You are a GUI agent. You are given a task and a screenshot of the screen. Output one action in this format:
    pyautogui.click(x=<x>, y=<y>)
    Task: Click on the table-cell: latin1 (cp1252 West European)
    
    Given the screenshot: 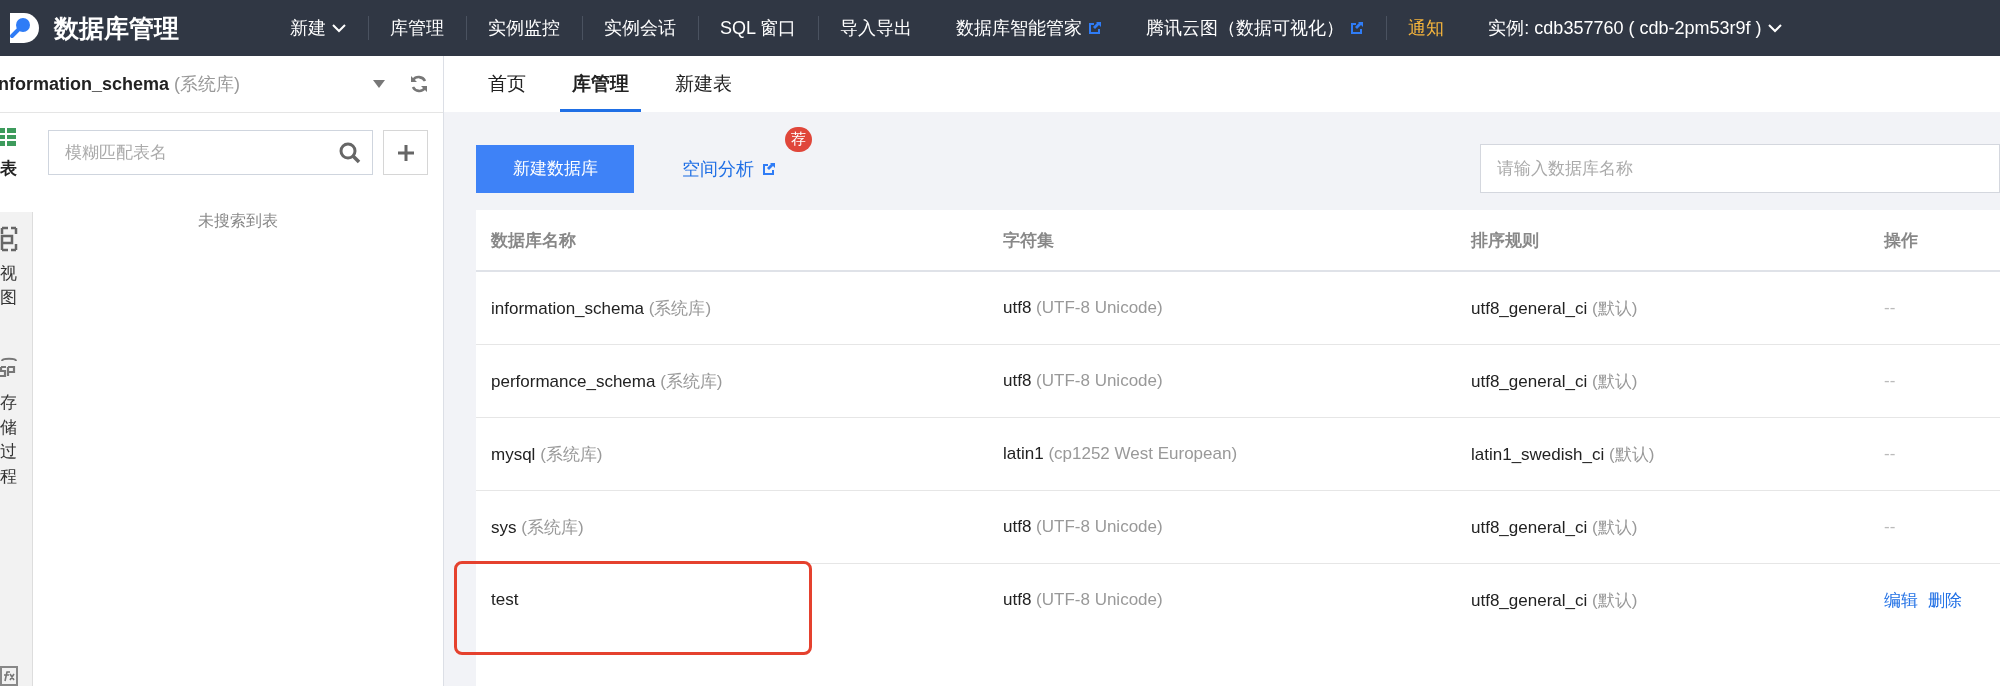 What is the action you would take?
    pyautogui.click(x=1120, y=454)
    